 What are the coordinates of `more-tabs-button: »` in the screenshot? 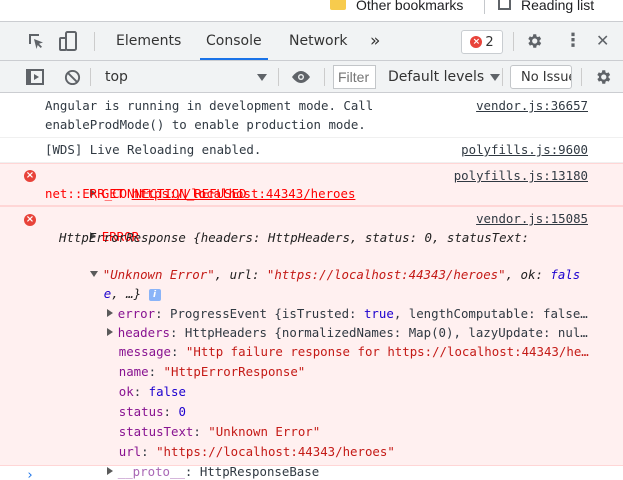 It's located at (375, 41).